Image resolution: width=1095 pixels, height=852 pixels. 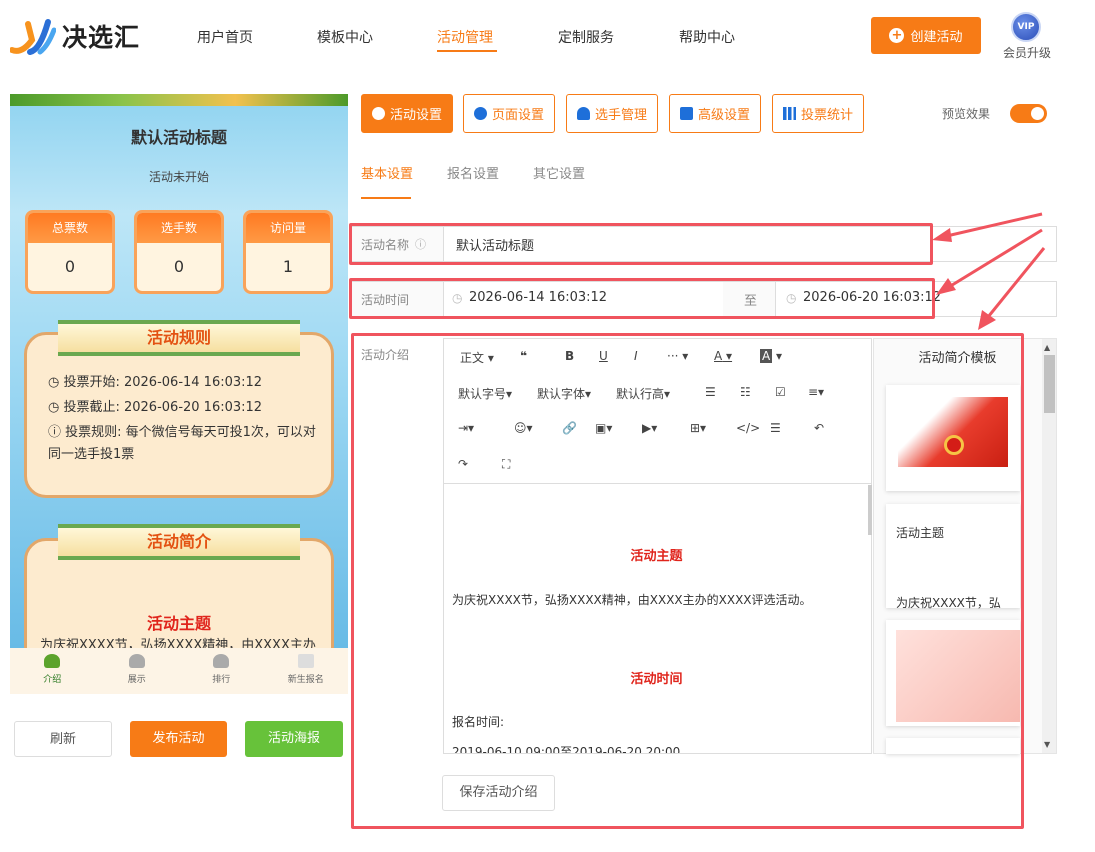 What do you see at coordinates (642, 298) in the screenshot?
I see `highlight-time` at bounding box center [642, 298].